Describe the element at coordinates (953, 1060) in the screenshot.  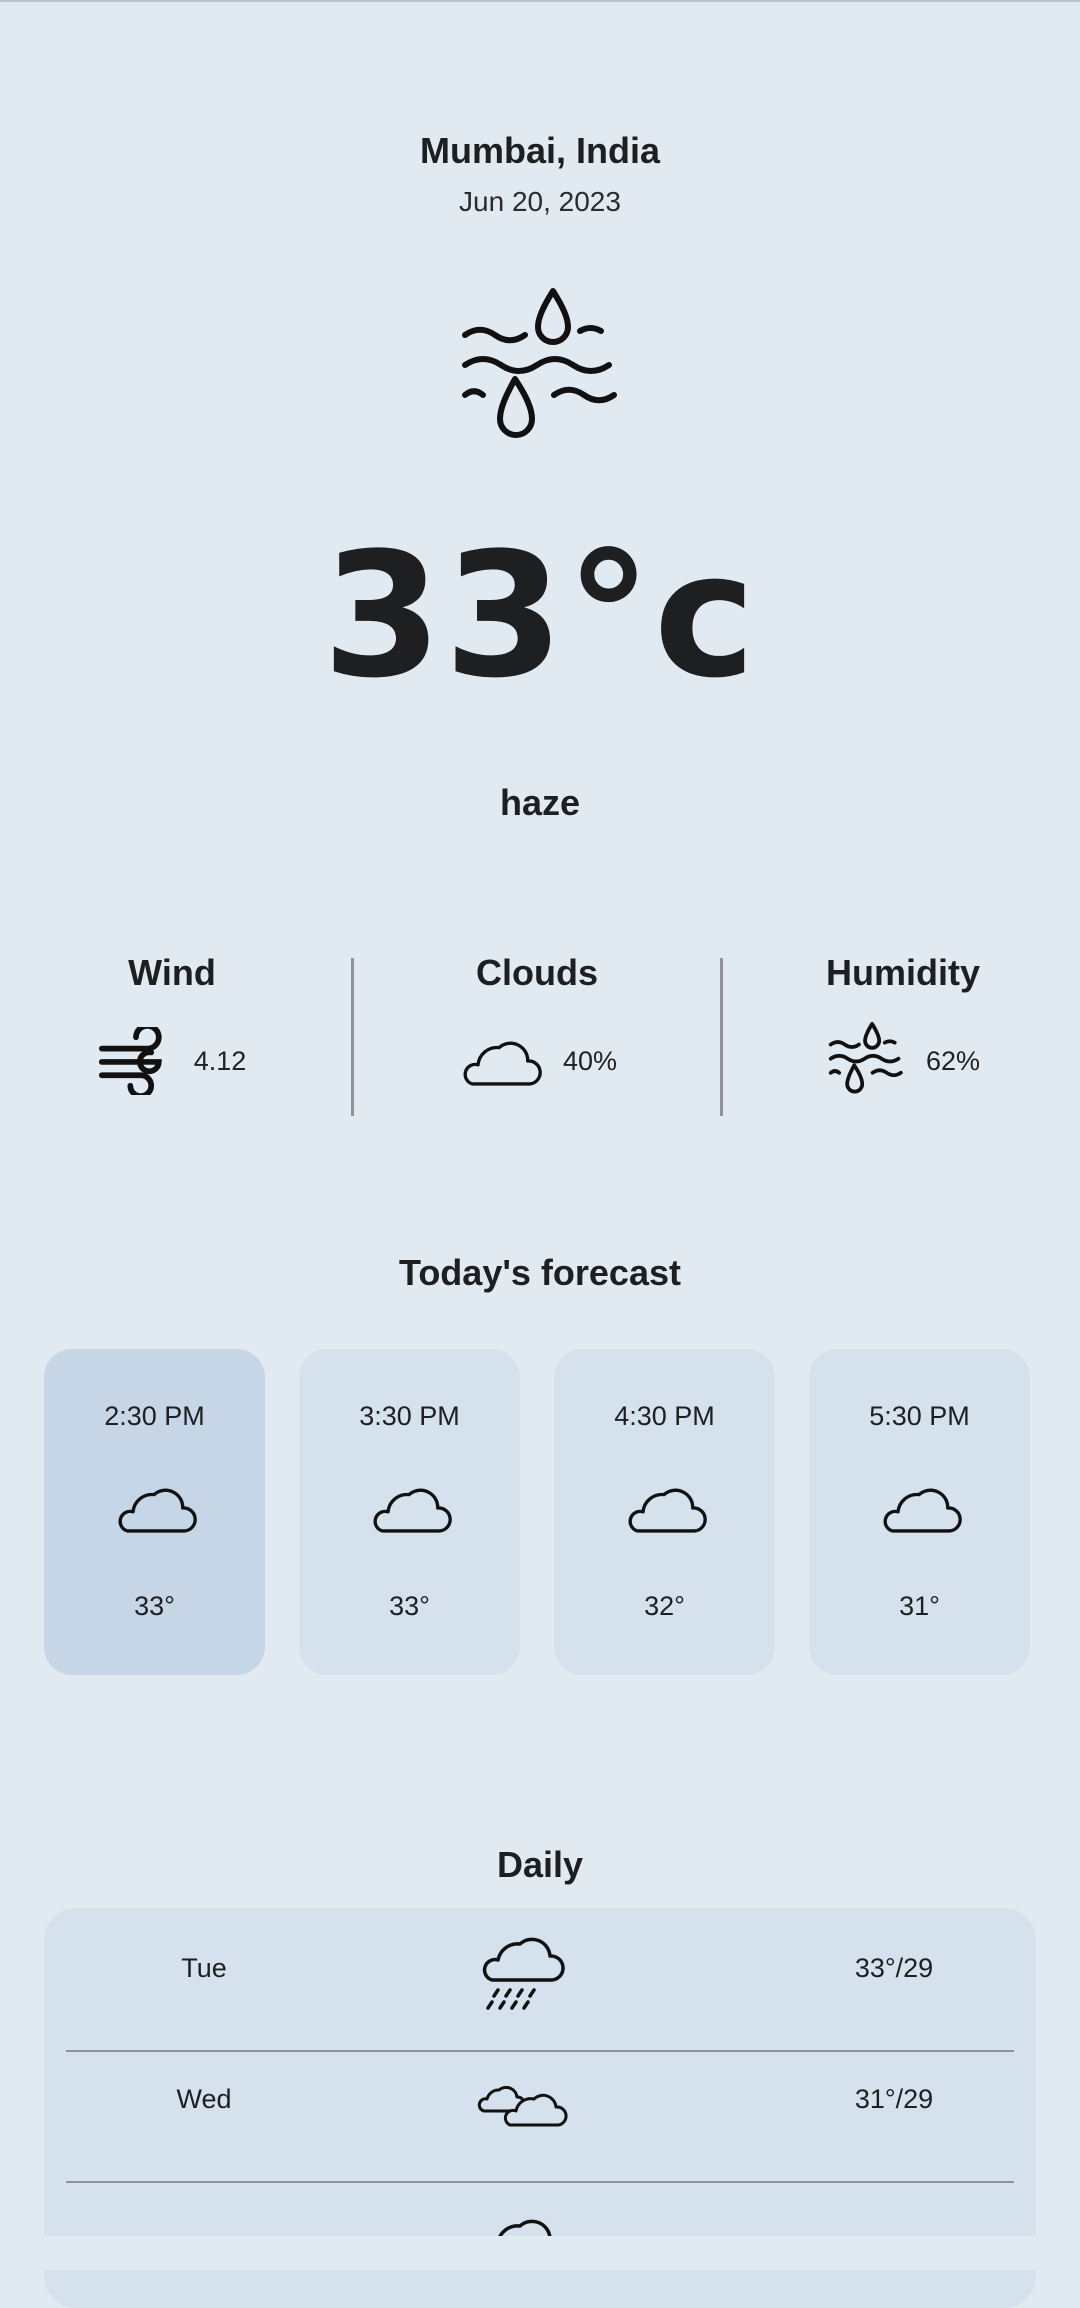
I see `humidity-value: 62%` at that location.